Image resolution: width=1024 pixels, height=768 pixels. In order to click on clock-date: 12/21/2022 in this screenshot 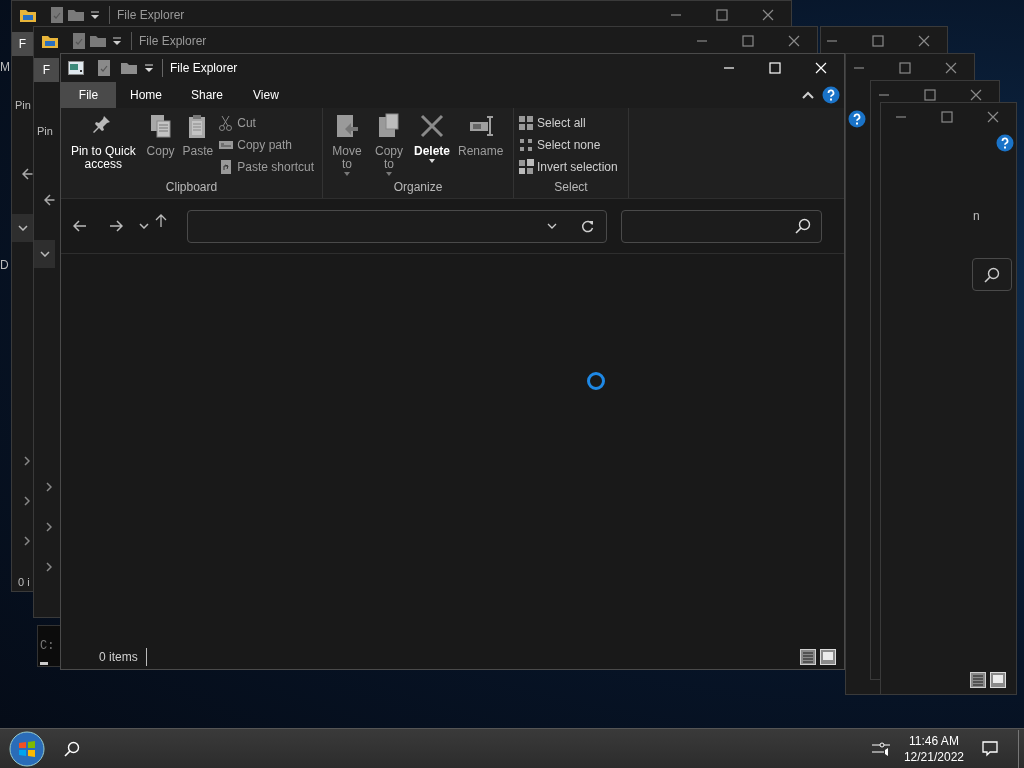, I will do `click(933, 756)`.